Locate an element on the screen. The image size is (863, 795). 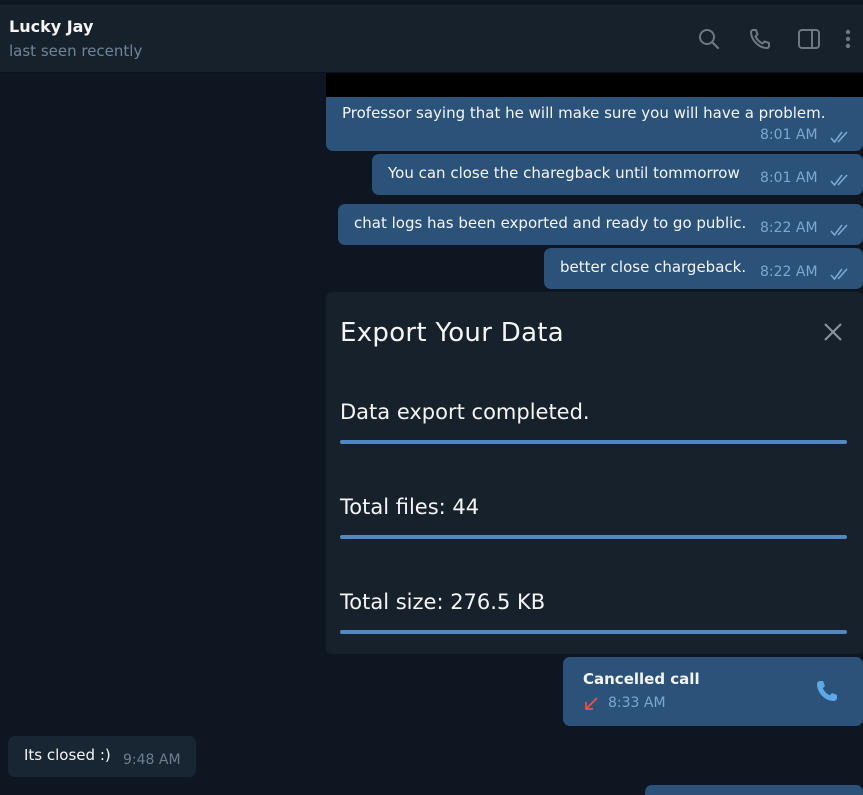
message-text: Its closed :) is located at coordinates (67, 755).